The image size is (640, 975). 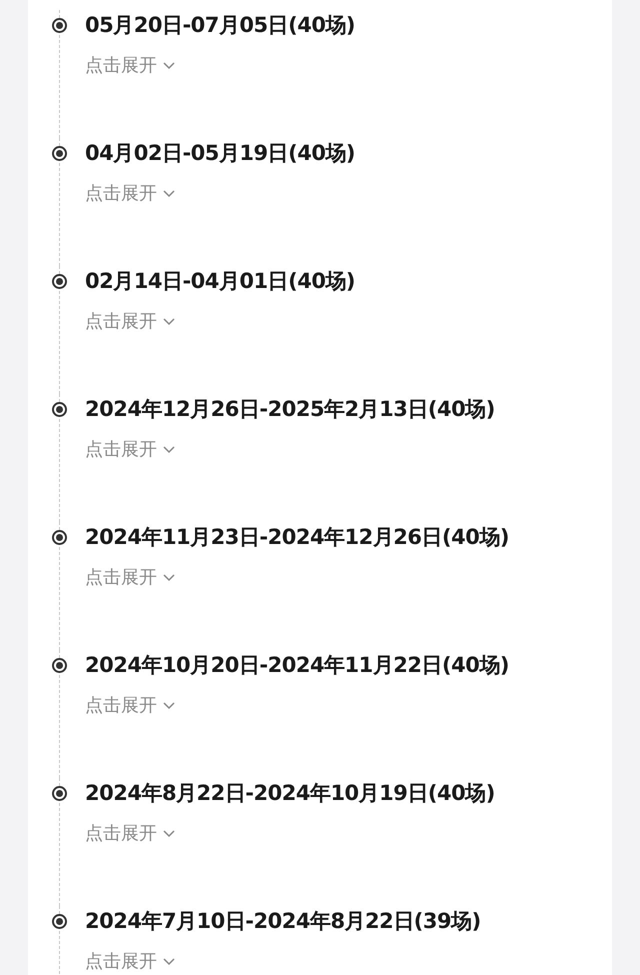 What do you see at coordinates (297, 537) in the screenshot?
I see `date-range-title: 2024年11月23日-2024年12月26日(40场)` at bounding box center [297, 537].